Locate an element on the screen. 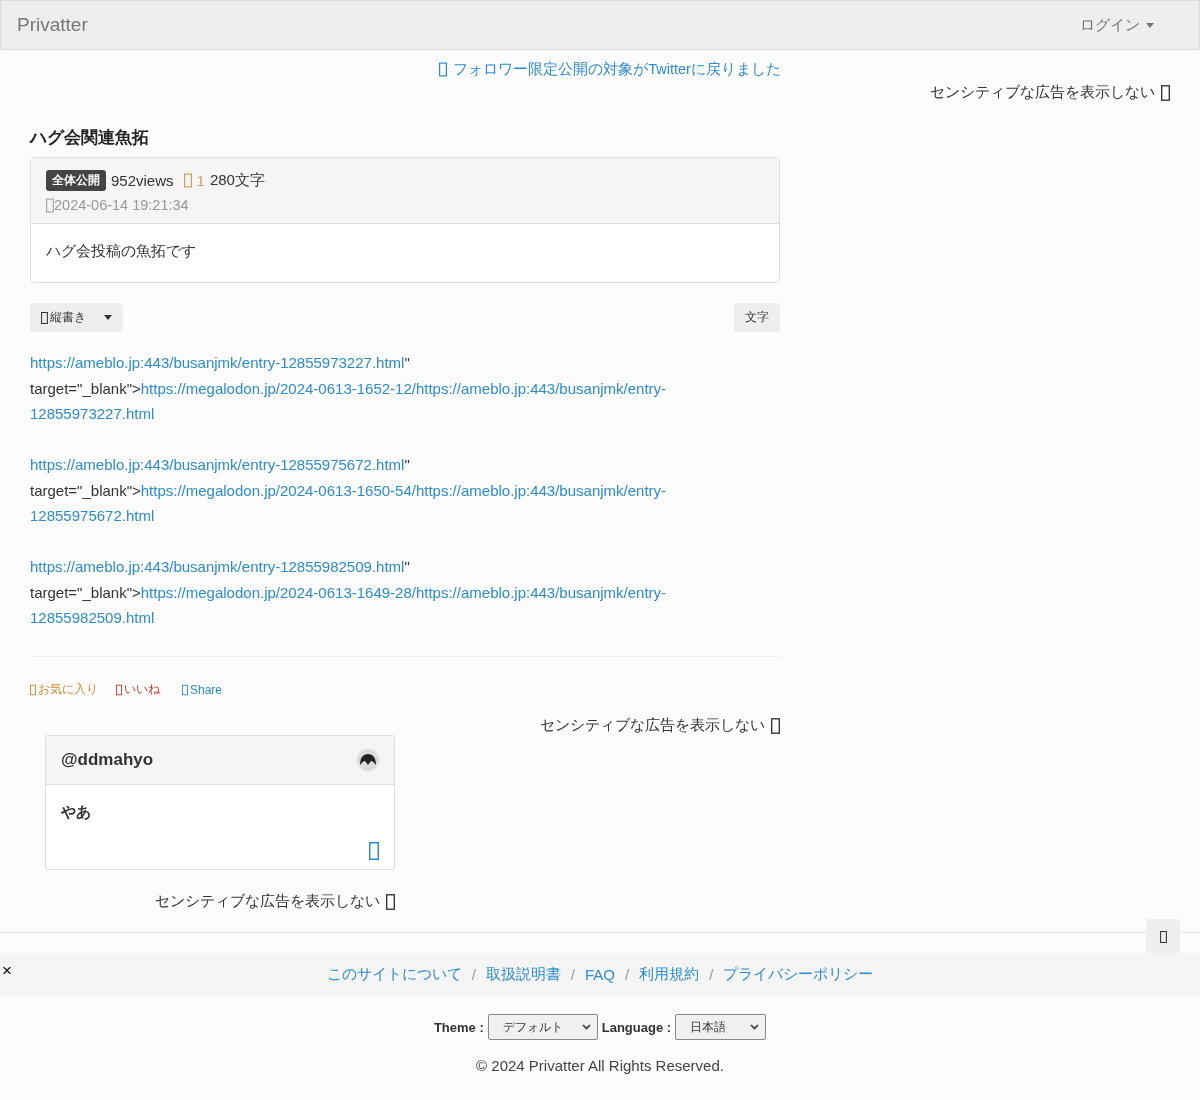 This screenshot has height=1100, width=1200. archive-link: https://megalodon.jp/2024-0613-1649-28/https://ameblo.jp:443/busanjmk/entry- is located at coordinates (403, 592).